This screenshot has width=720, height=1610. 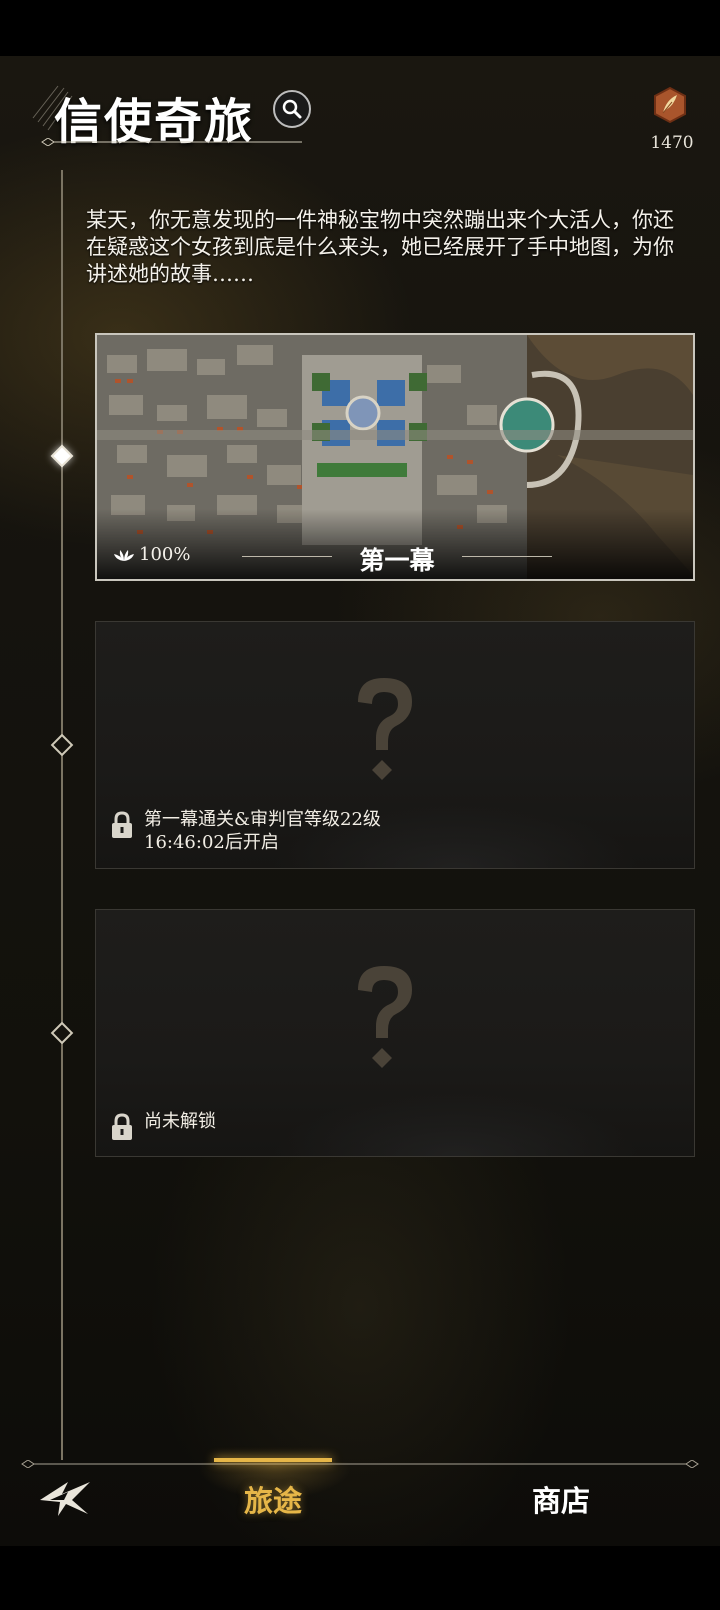 What do you see at coordinates (360, 28) in the screenshot?
I see `status-bar` at bounding box center [360, 28].